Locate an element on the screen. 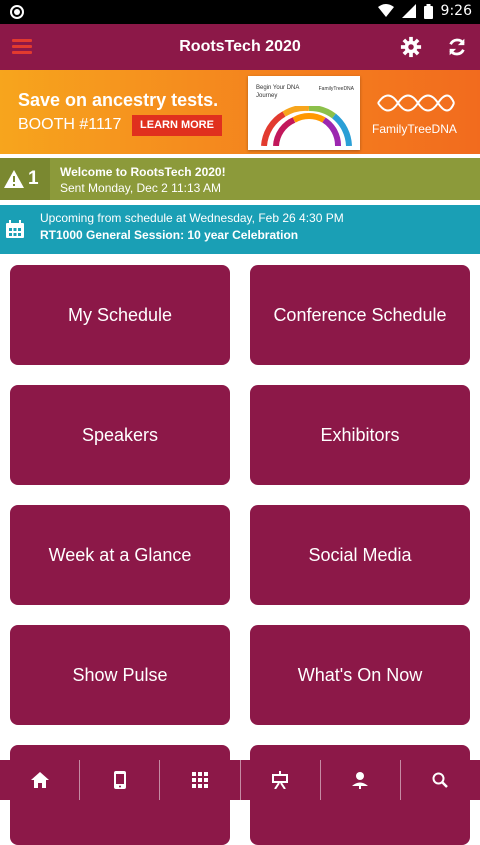  tab-presentation is located at coordinates (281, 780).